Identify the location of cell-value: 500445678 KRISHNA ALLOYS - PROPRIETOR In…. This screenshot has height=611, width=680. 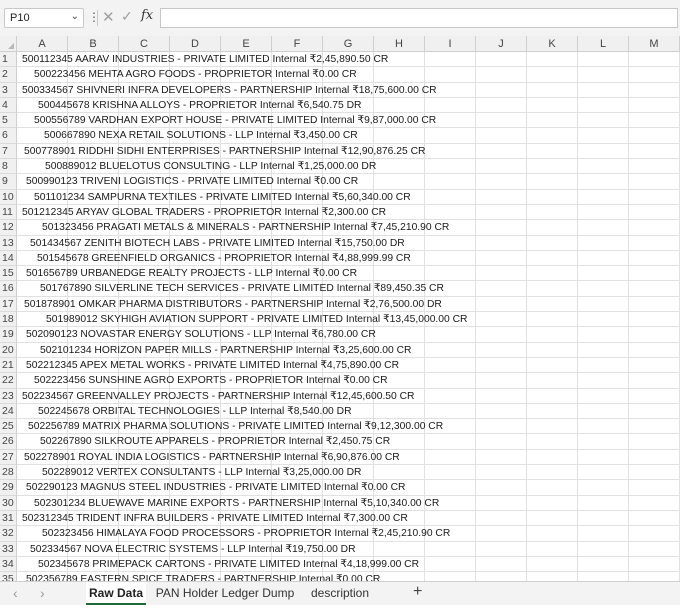
(199, 105).